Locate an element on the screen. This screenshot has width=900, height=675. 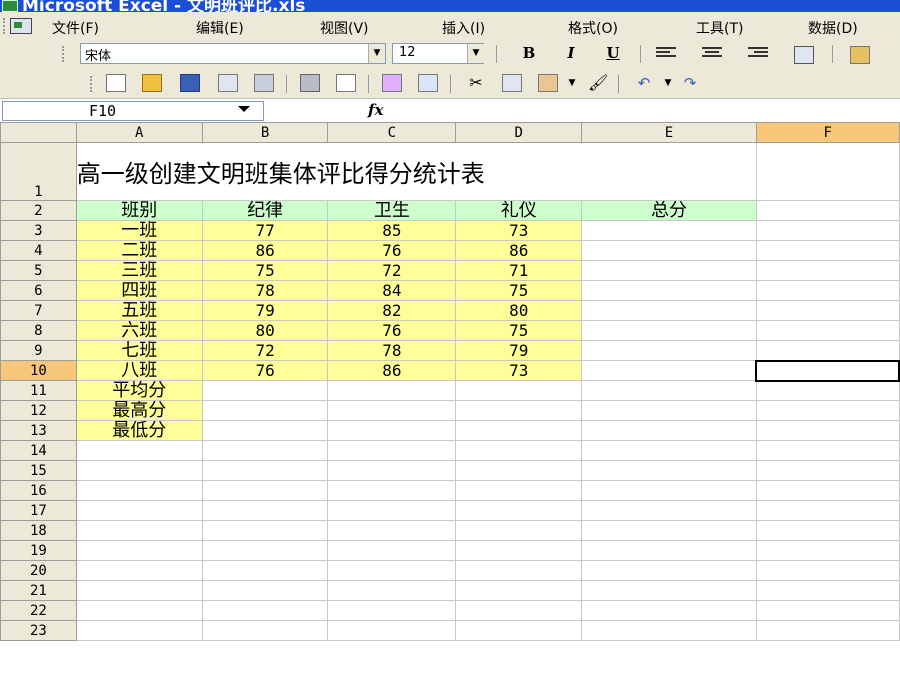
row-header: 5 is located at coordinates (38, 270).